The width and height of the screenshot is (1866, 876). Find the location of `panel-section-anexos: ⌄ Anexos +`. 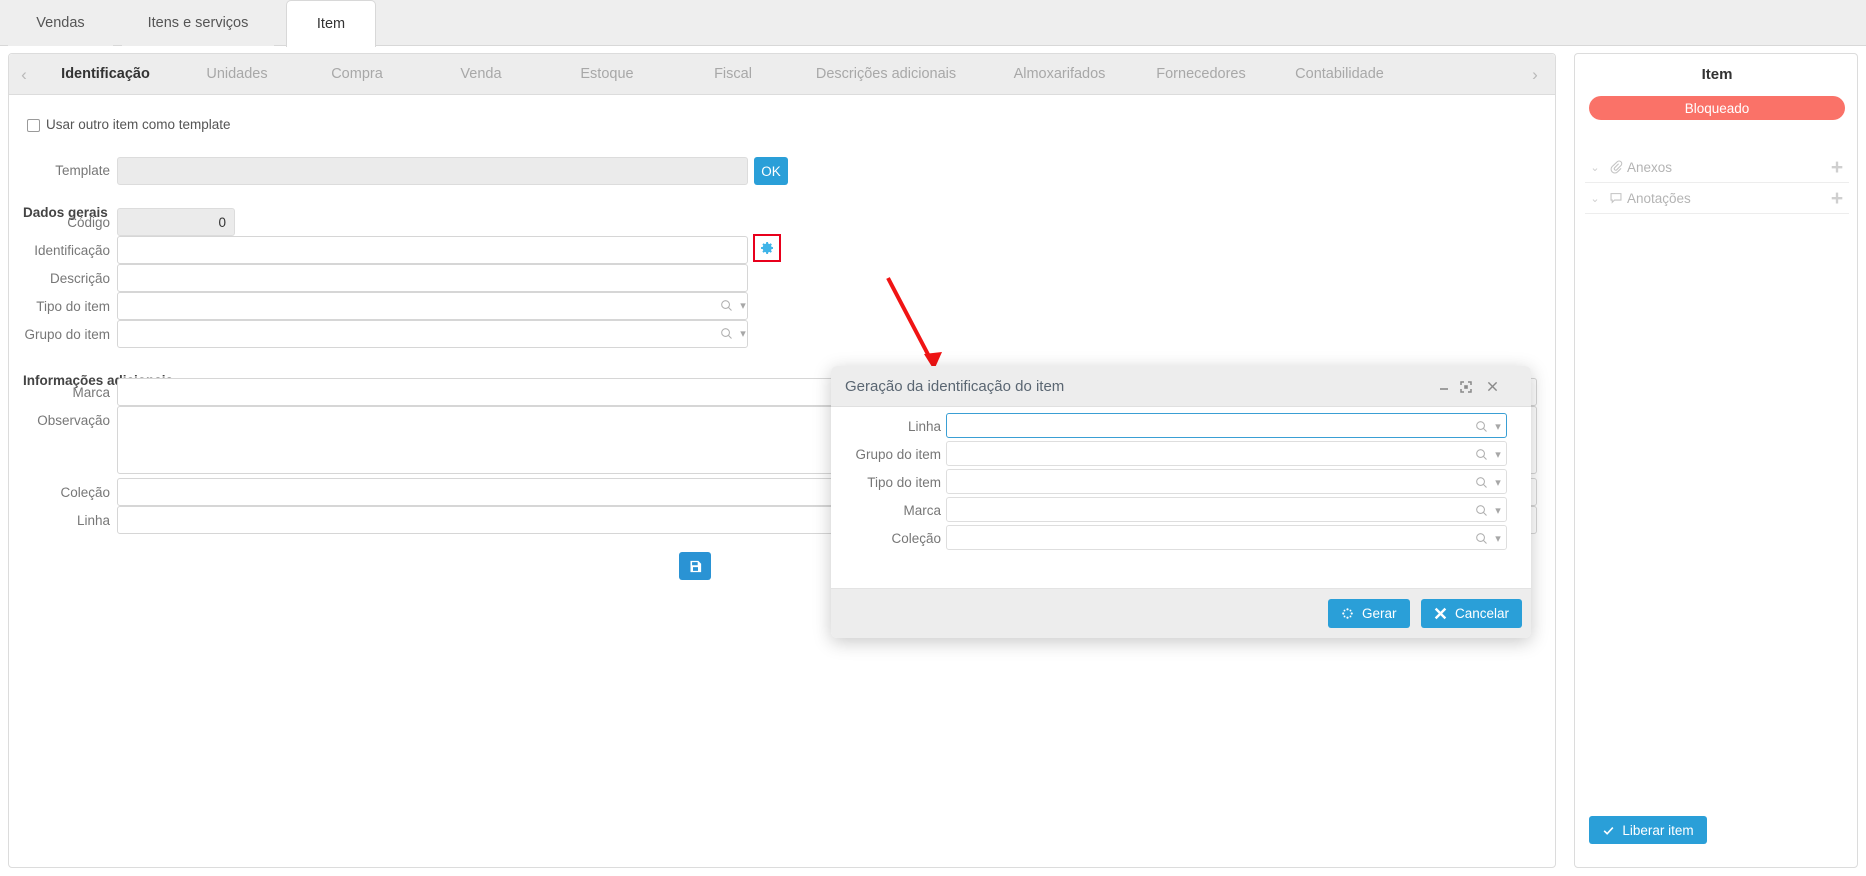

panel-section-anexos: ⌄ Anexos + is located at coordinates (1717, 167).